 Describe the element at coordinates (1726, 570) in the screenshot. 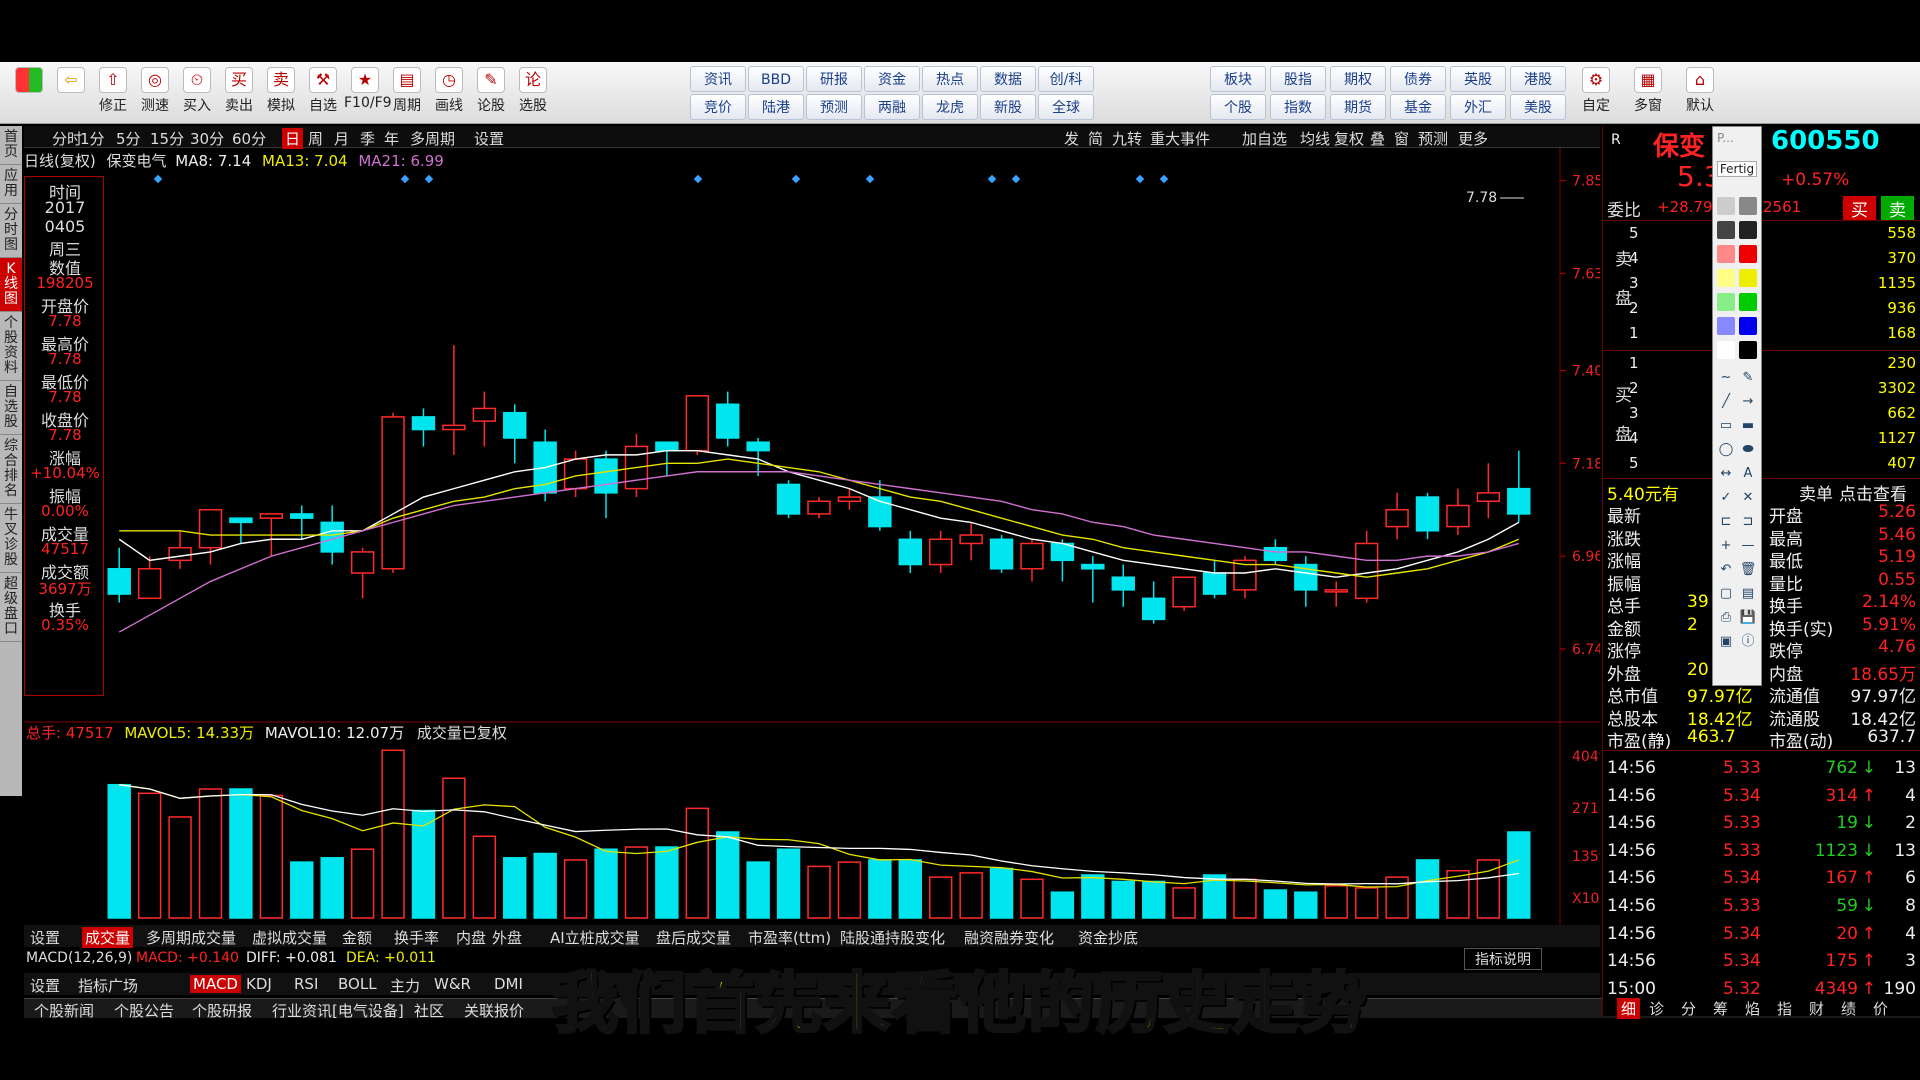

I see `drawing-tool-icon: ↶` at that location.